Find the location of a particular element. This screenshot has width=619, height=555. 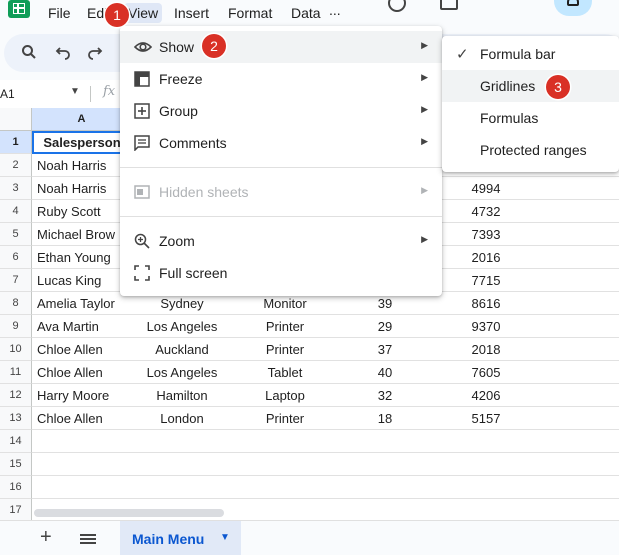

table-cell: Amelia Taylor is located at coordinates (82, 303).